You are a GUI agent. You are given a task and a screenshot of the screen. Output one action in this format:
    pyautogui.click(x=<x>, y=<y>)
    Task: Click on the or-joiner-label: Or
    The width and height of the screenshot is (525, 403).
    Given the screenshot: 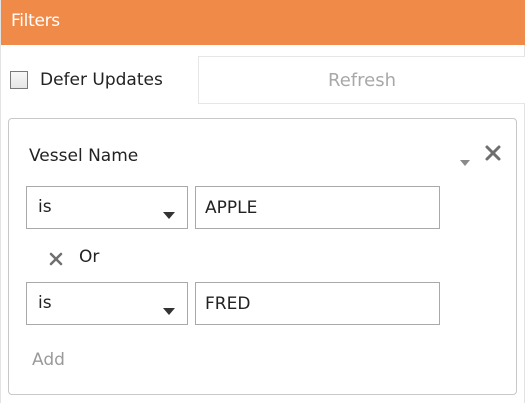 What is the action you would take?
    pyautogui.click(x=89, y=257)
    